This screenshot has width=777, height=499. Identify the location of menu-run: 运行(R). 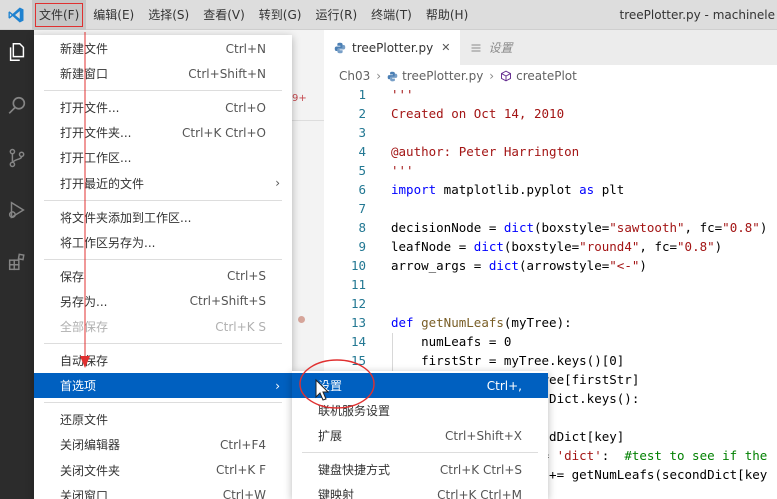
(336, 15).